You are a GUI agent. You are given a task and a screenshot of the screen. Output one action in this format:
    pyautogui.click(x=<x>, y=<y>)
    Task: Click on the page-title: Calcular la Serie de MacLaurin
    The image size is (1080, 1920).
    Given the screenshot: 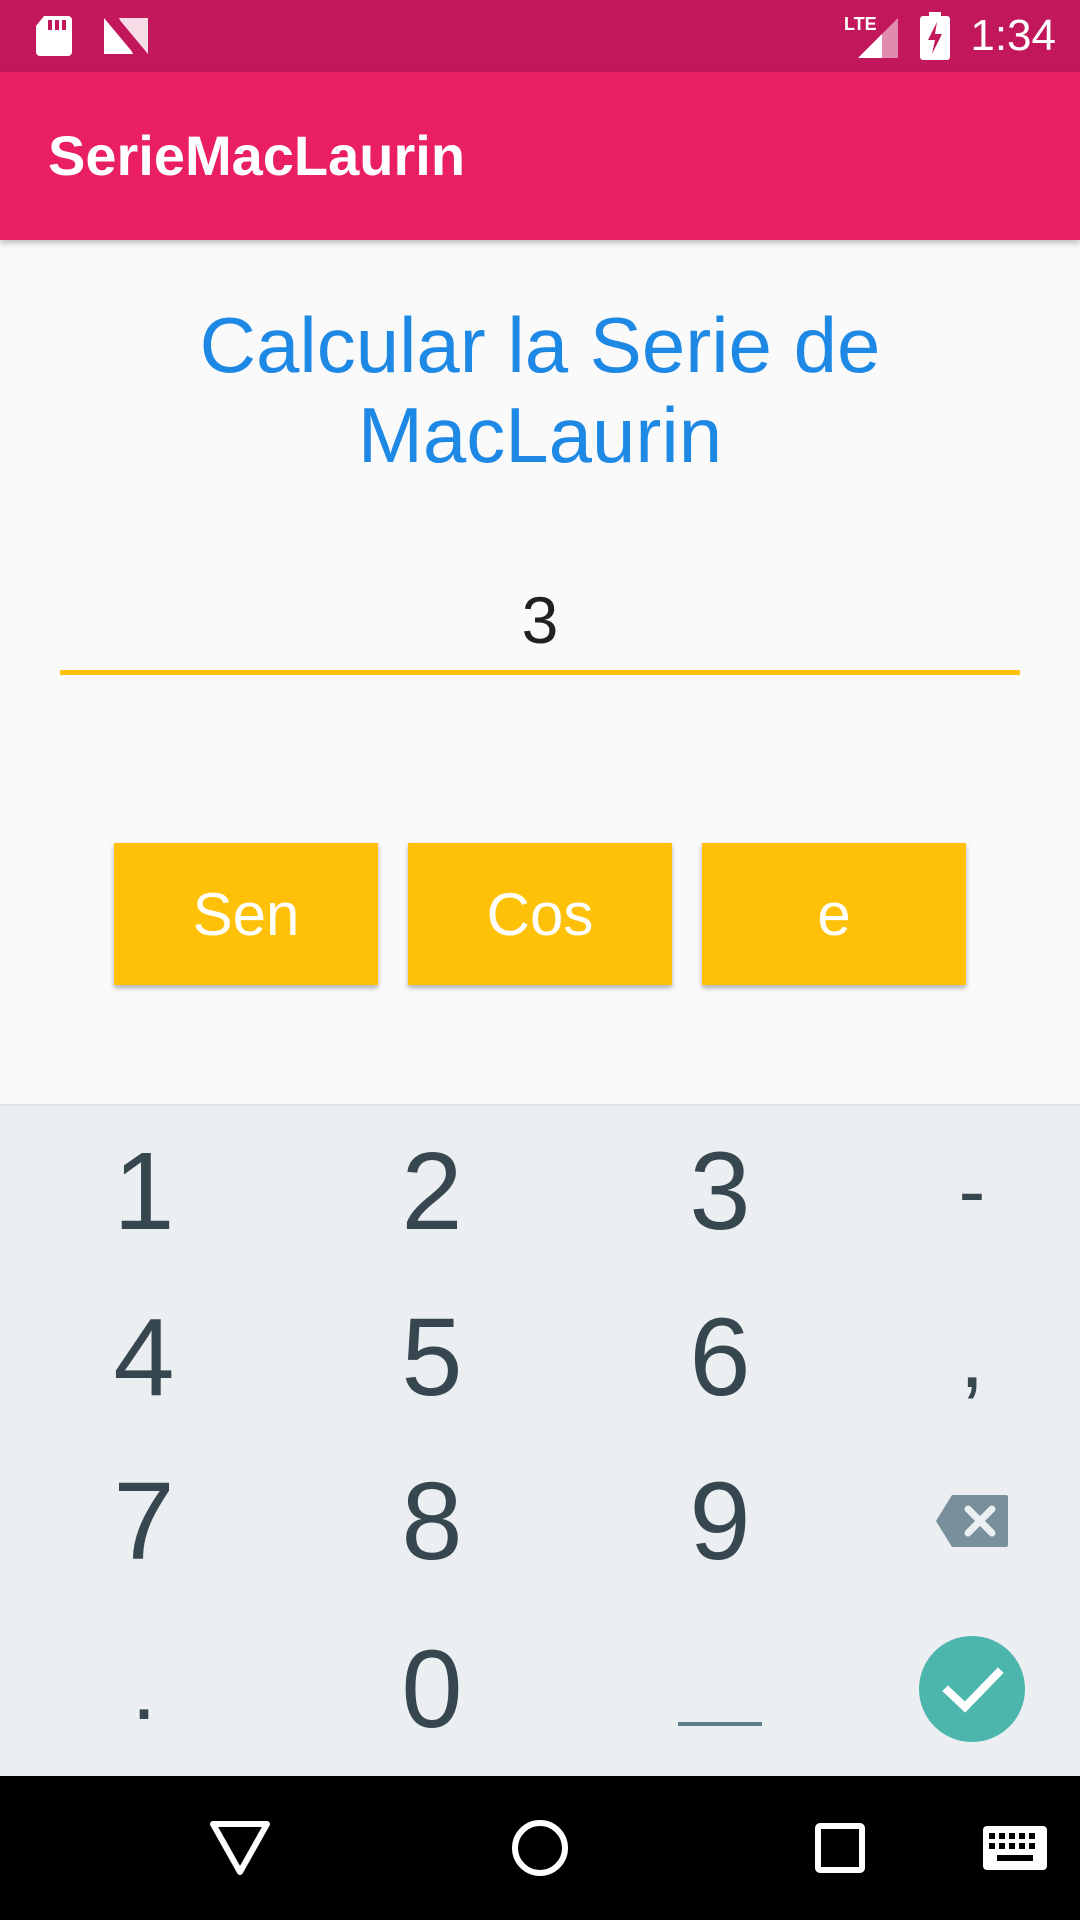 What is the action you would take?
    pyautogui.click(x=540, y=390)
    